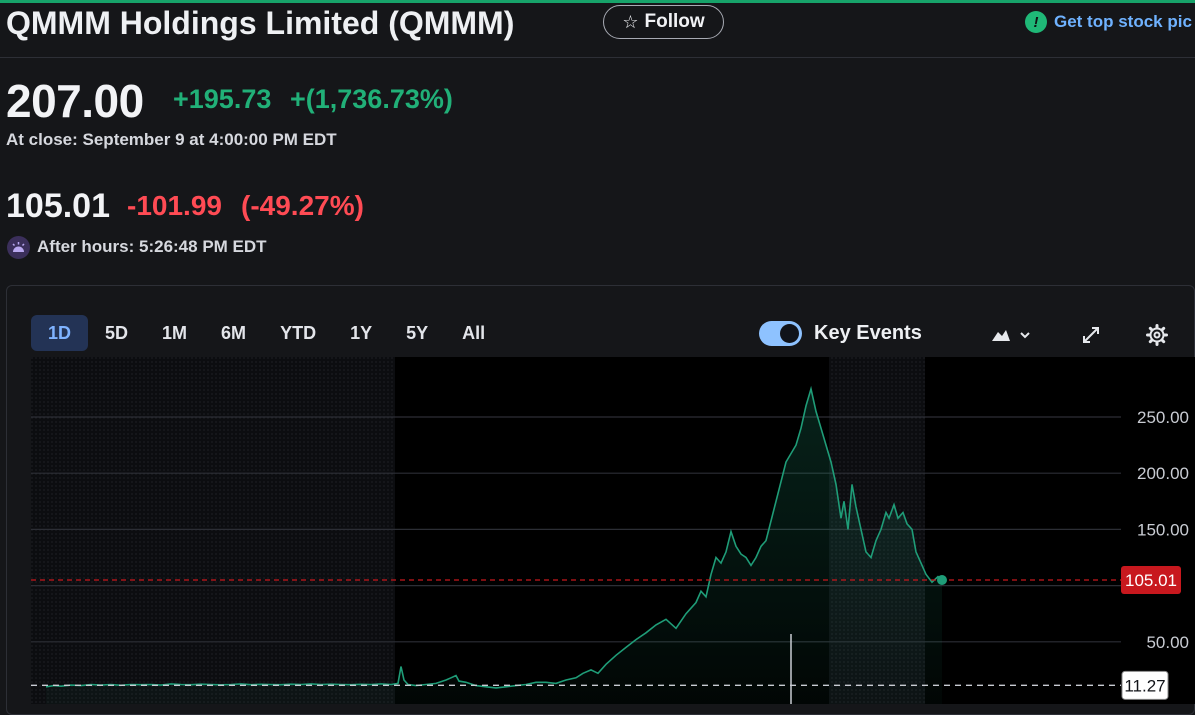 This screenshot has height=715, width=1195. I want to click on current-price-label: 105.01, so click(1151, 580).